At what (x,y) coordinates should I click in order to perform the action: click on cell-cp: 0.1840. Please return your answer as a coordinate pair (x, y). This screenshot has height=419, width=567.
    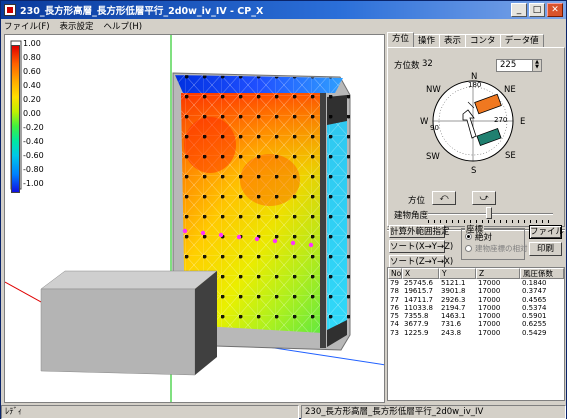
    Looking at the image, I should click on (534, 283).